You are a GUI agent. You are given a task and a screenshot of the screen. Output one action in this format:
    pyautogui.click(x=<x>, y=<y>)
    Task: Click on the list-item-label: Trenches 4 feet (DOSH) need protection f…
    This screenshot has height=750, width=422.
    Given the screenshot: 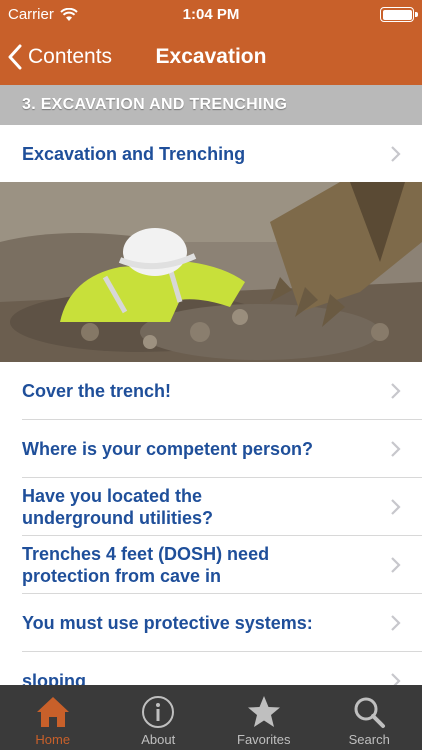 What is the action you would take?
    pyautogui.click(x=146, y=564)
    